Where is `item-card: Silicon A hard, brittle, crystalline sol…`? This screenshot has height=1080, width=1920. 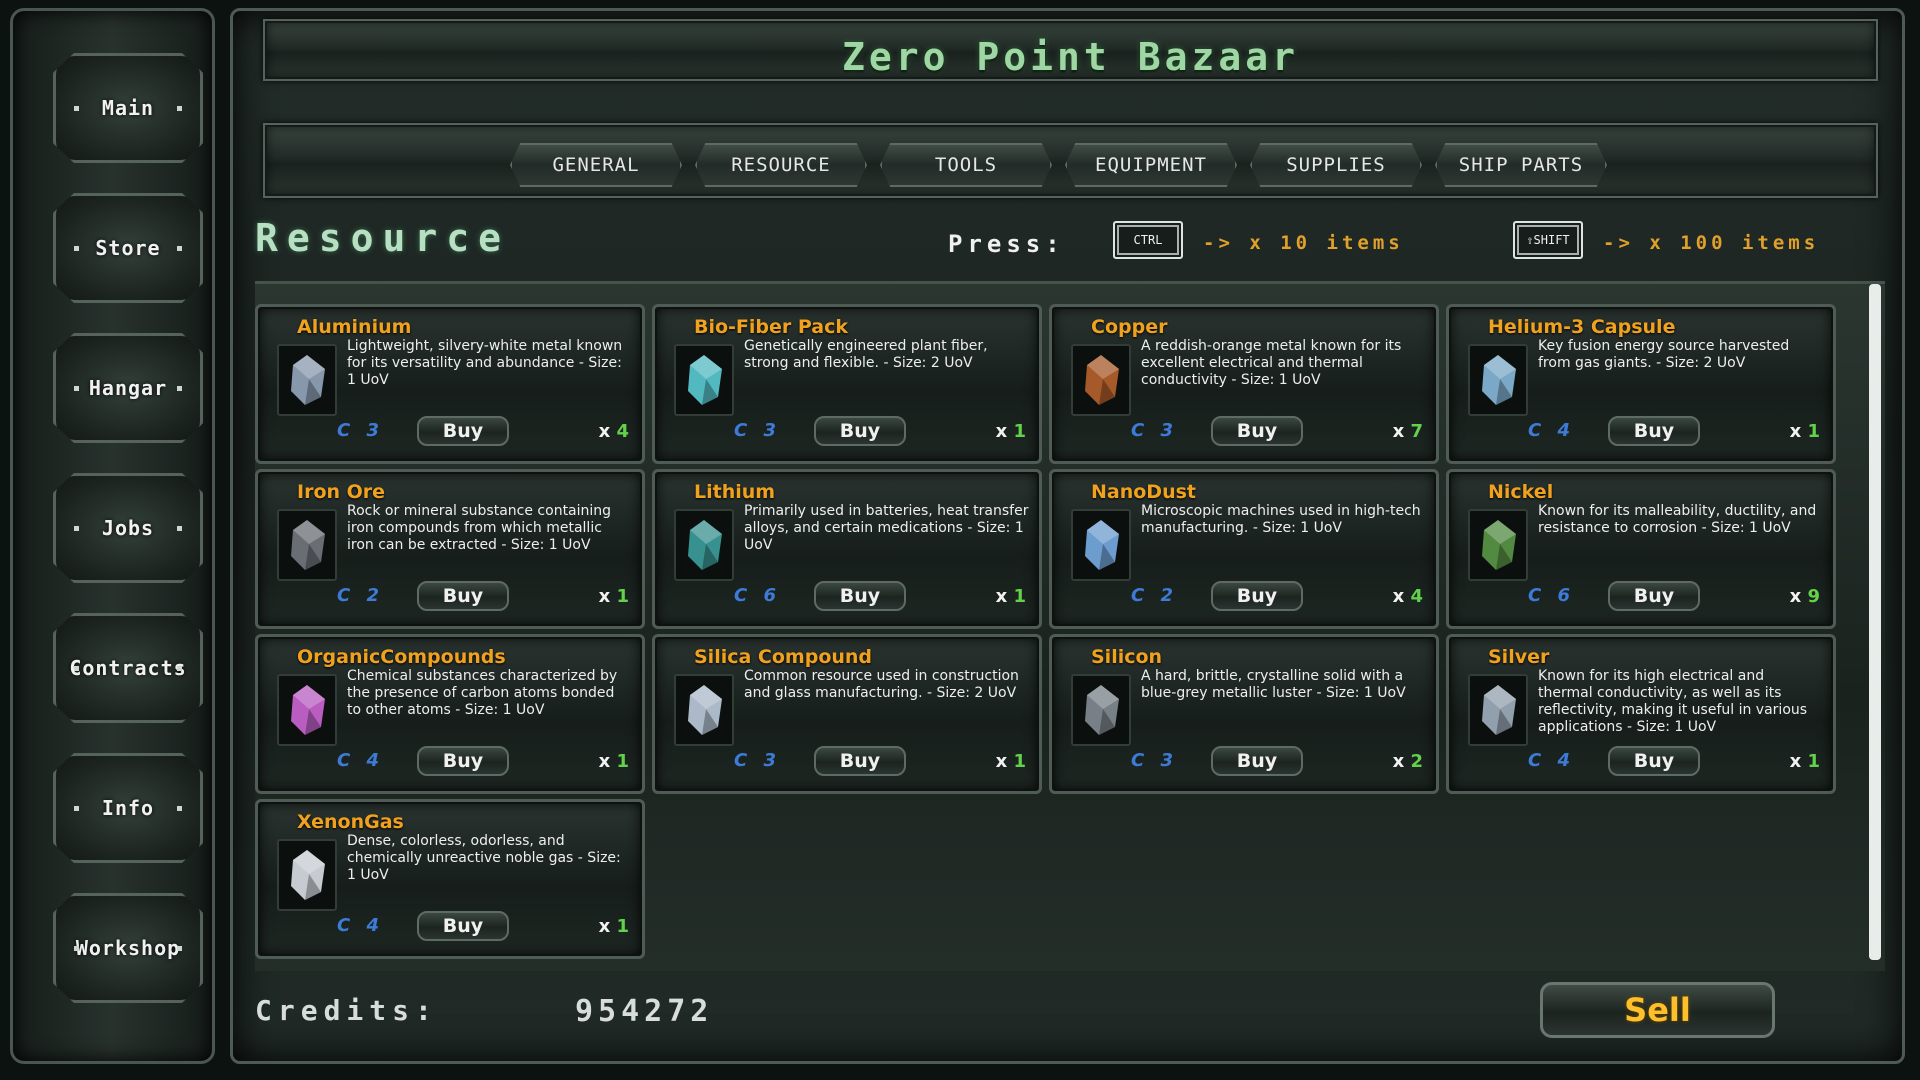
item-card: Silicon A hard, brittle, crystalline sol… is located at coordinates (1244, 714).